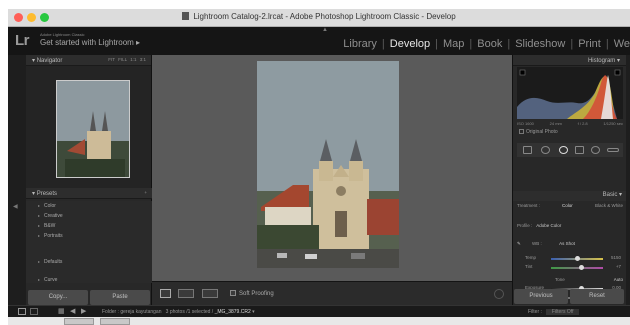 This screenshot has width=630, height=325. What do you see at coordinates (577, 258) in the screenshot?
I see `temp-slider-knob` at bounding box center [577, 258].